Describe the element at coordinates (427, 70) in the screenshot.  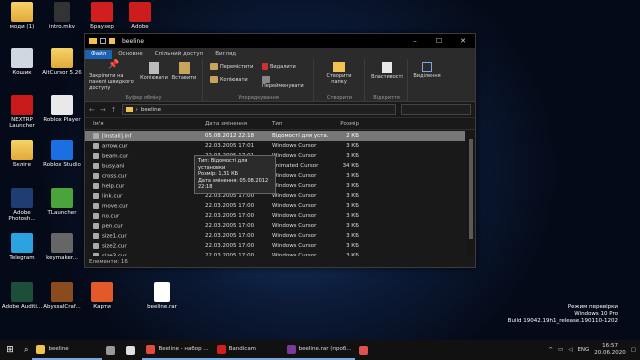
I see `select-button: Виділення` at that location.